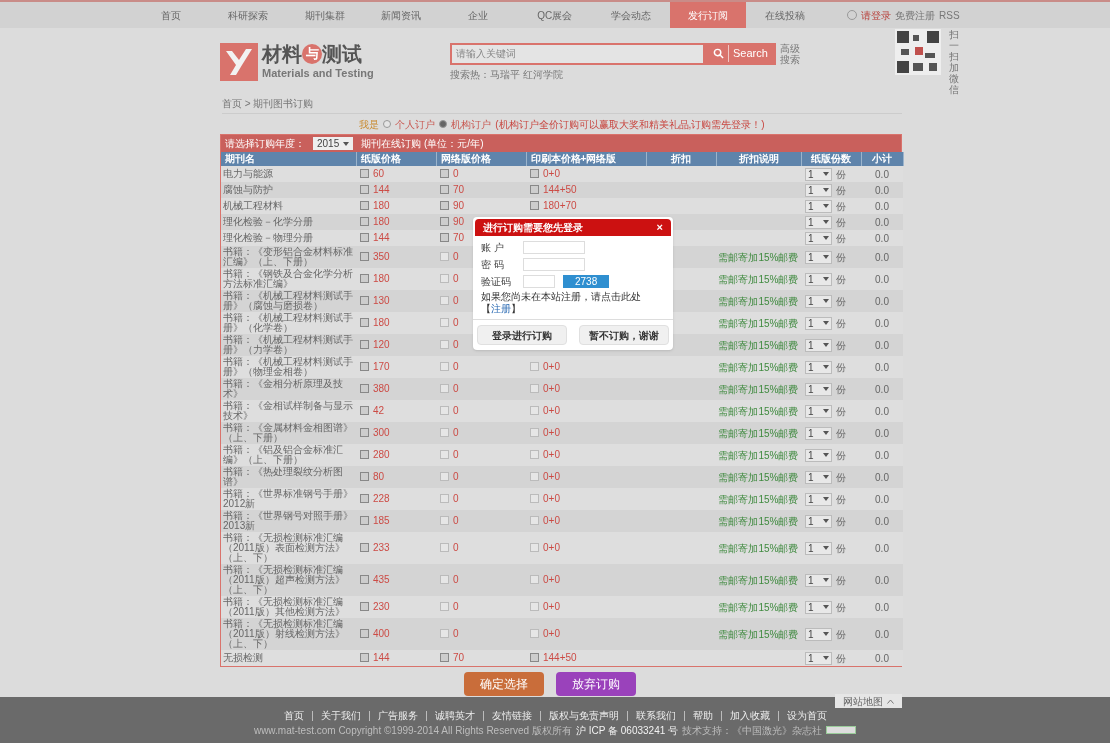 The image size is (1110, 743). What do you see at coordinates (655, 715) in the screenshot?
I see `footer-link: 联系我们` at bounding box center [655, 715].